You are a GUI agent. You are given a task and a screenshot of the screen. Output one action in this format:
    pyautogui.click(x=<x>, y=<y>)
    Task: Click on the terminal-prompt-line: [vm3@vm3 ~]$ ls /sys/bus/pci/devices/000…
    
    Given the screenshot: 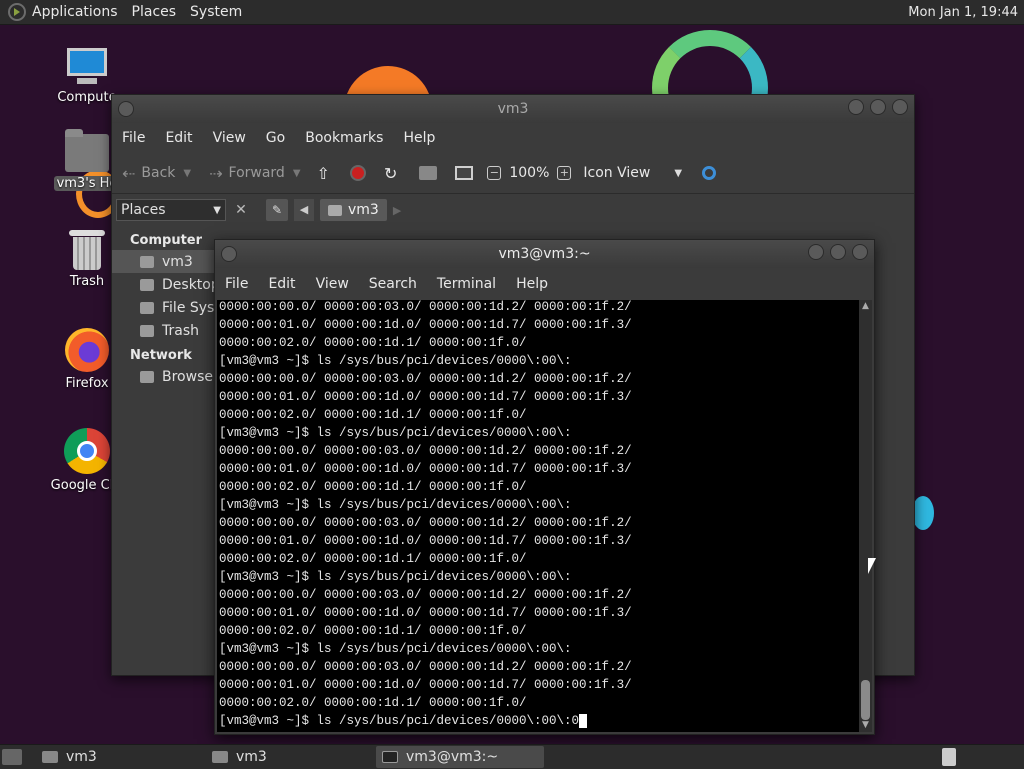 What is the action you would take?
    pyautogui.click(x=399, y=721)
    